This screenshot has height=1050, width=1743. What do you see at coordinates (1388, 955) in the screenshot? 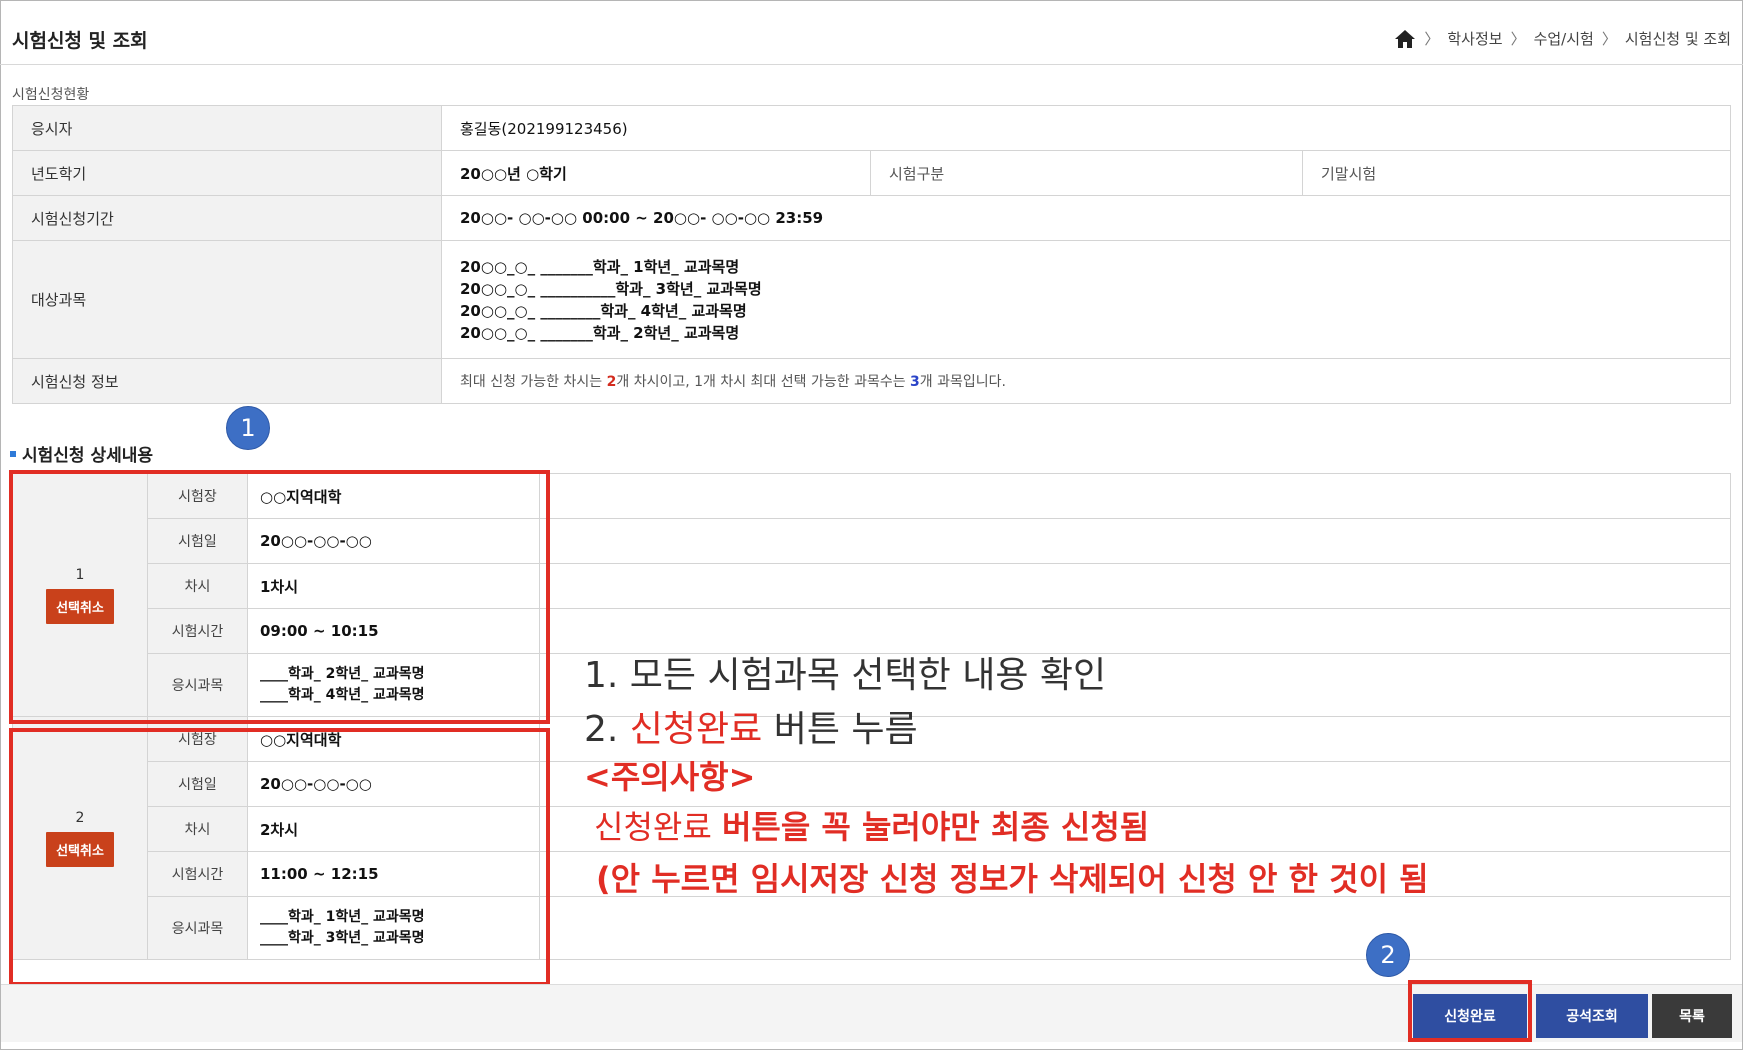
I see `step-badge-2: 2` at bounding box center [1388, 955].